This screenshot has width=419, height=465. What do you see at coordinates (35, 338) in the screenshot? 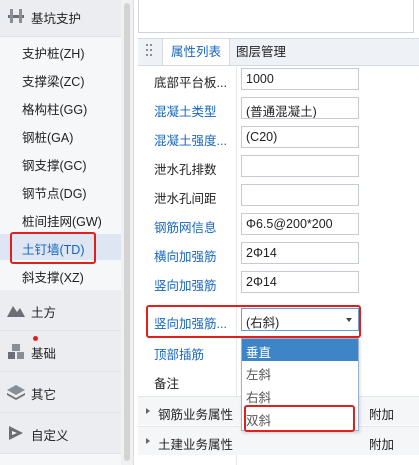
I see `notification-dot` at bounding box center [35, 338].